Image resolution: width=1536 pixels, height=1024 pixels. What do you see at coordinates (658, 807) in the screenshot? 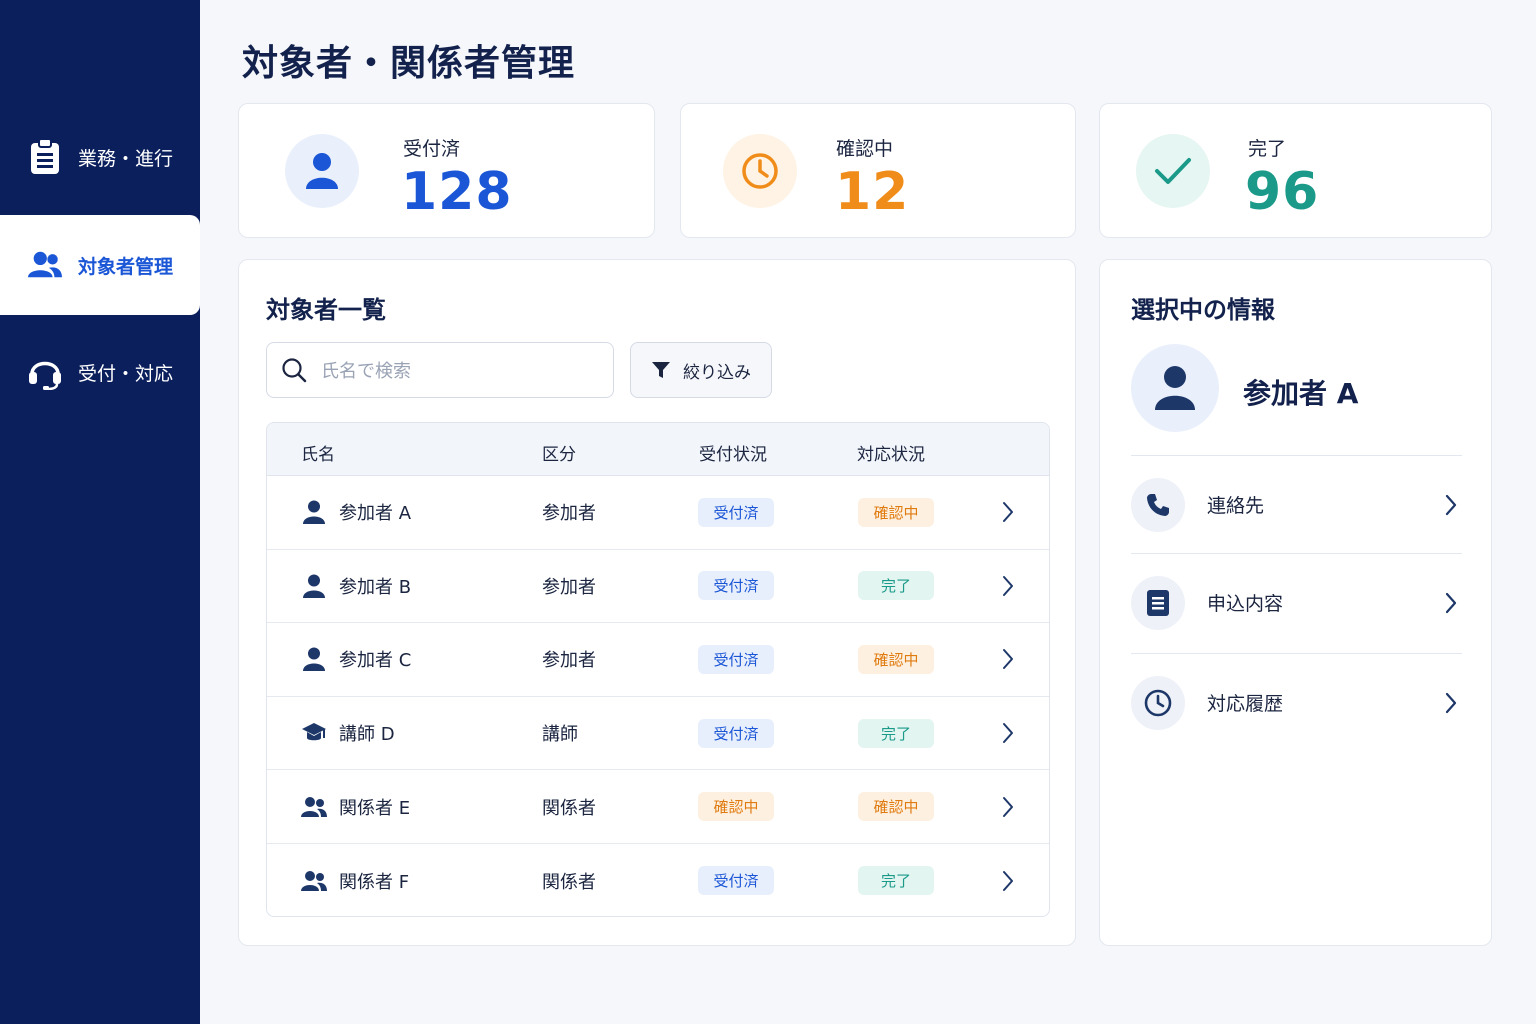
I see `table-row: 関係者 E 関係者 確認中 確認中` at bounding box center [658, 807].